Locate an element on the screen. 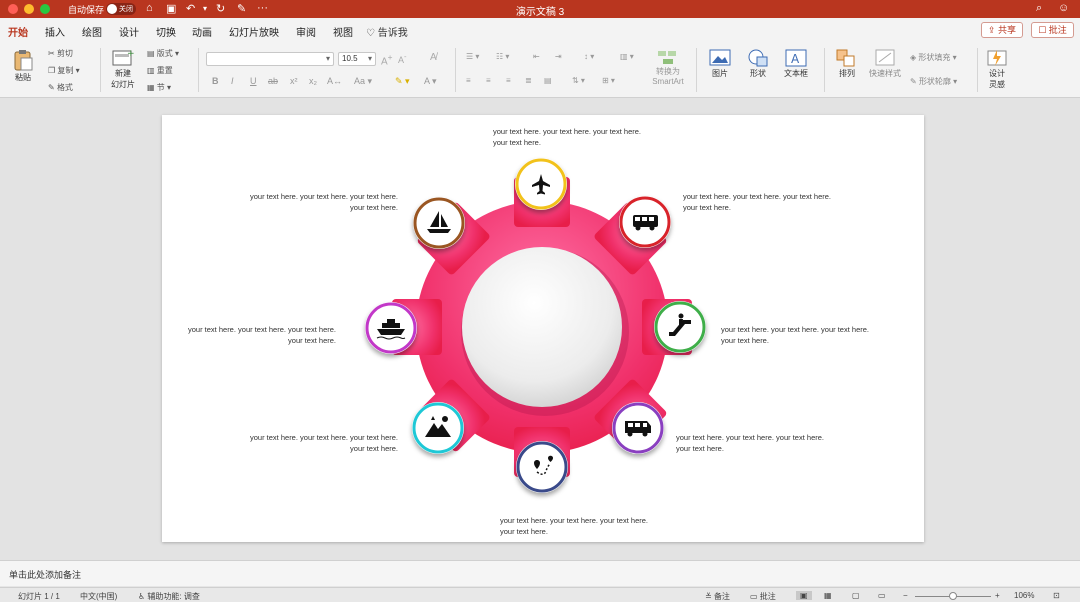  reset-label: 重置 is located at coordinates (164, 70).